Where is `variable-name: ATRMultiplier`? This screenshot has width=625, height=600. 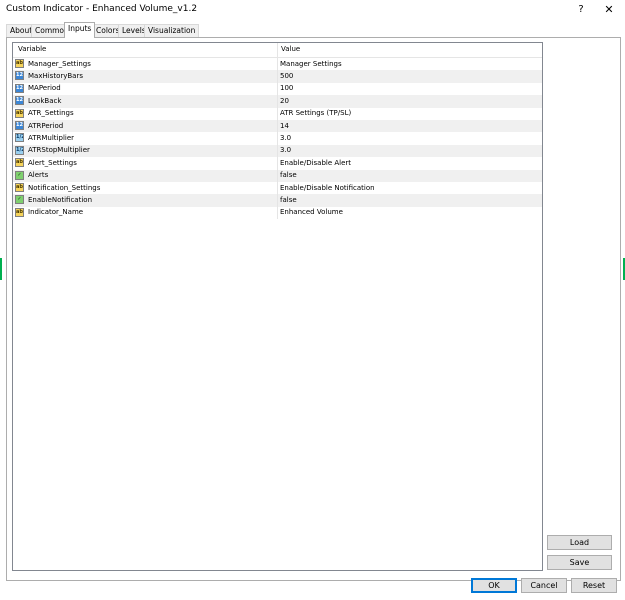
variable-name: ATRMultiplier is located at coordinates (51, 137).